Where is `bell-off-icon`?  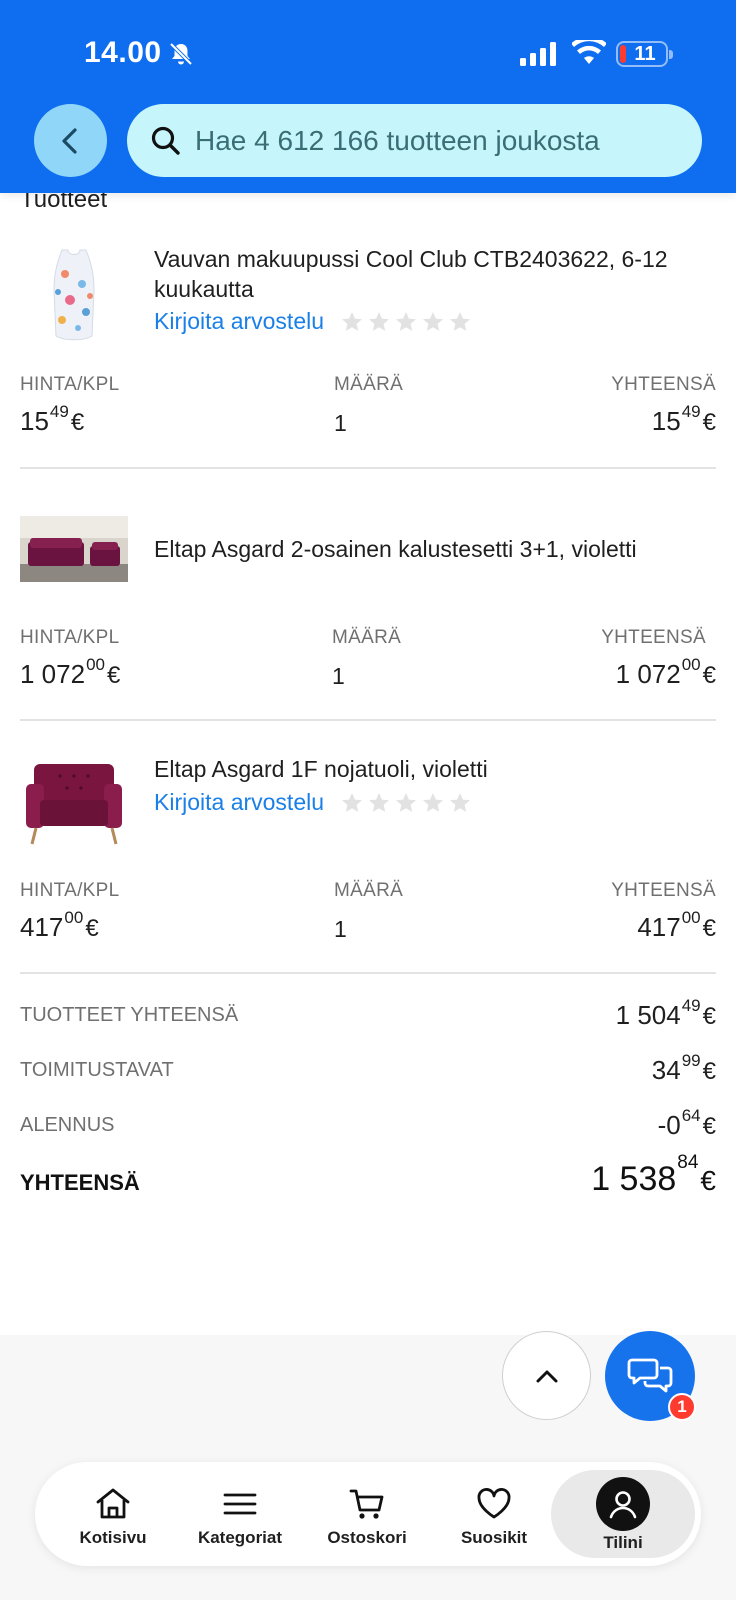
bell-off-icon is located at coordinates (181, 54).